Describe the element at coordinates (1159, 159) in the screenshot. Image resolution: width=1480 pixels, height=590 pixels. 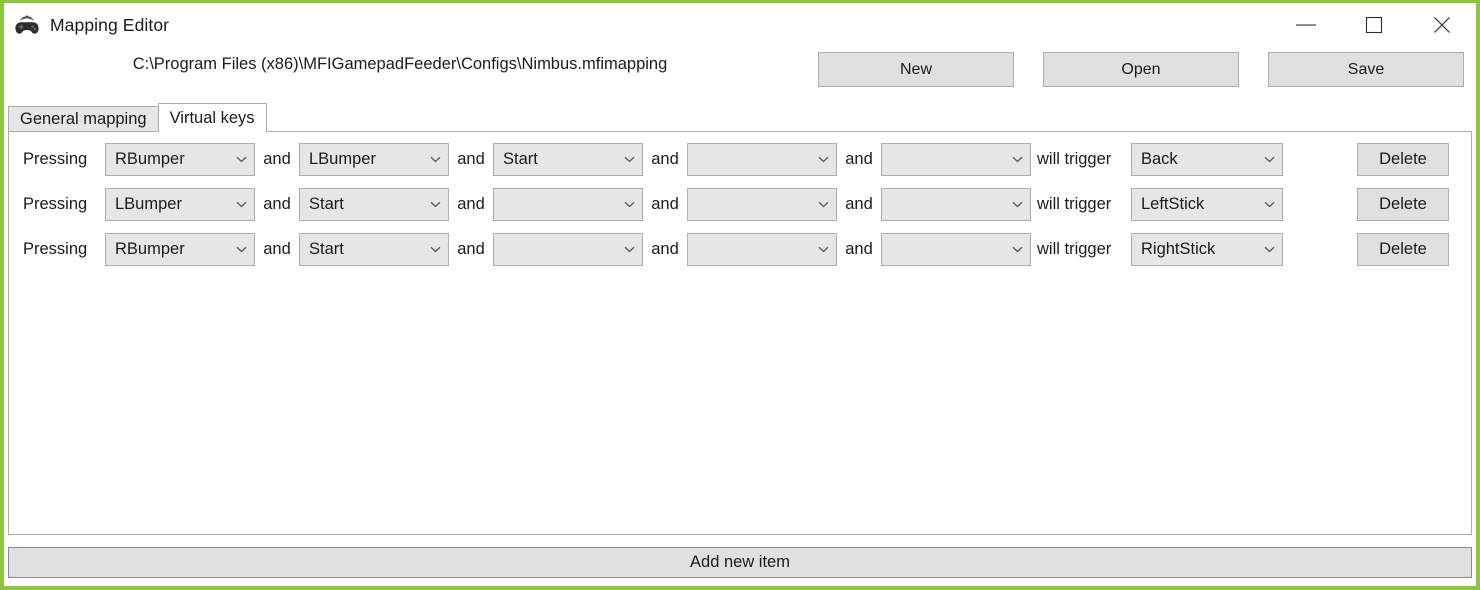
I see `trigger-combo-value: Back` at that location.